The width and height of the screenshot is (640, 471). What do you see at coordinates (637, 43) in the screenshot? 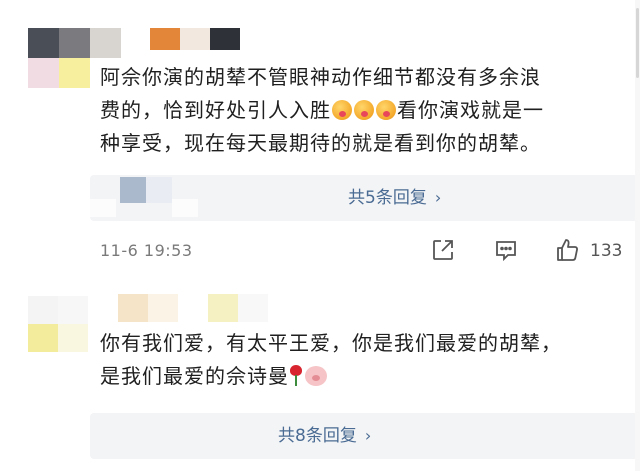
I see `scrollbar-thumb` at bounding box center [637, 43].